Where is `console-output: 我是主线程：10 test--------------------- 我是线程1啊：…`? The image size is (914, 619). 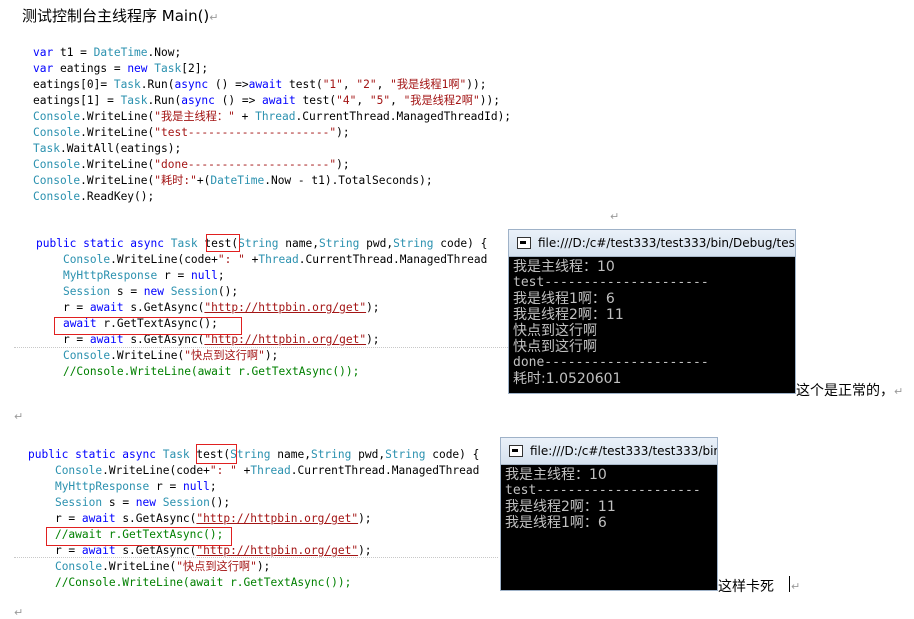 console-output: 我是主线程：10 test--------------------- 我是线程1啊：… is located at coordinates (652, 323).